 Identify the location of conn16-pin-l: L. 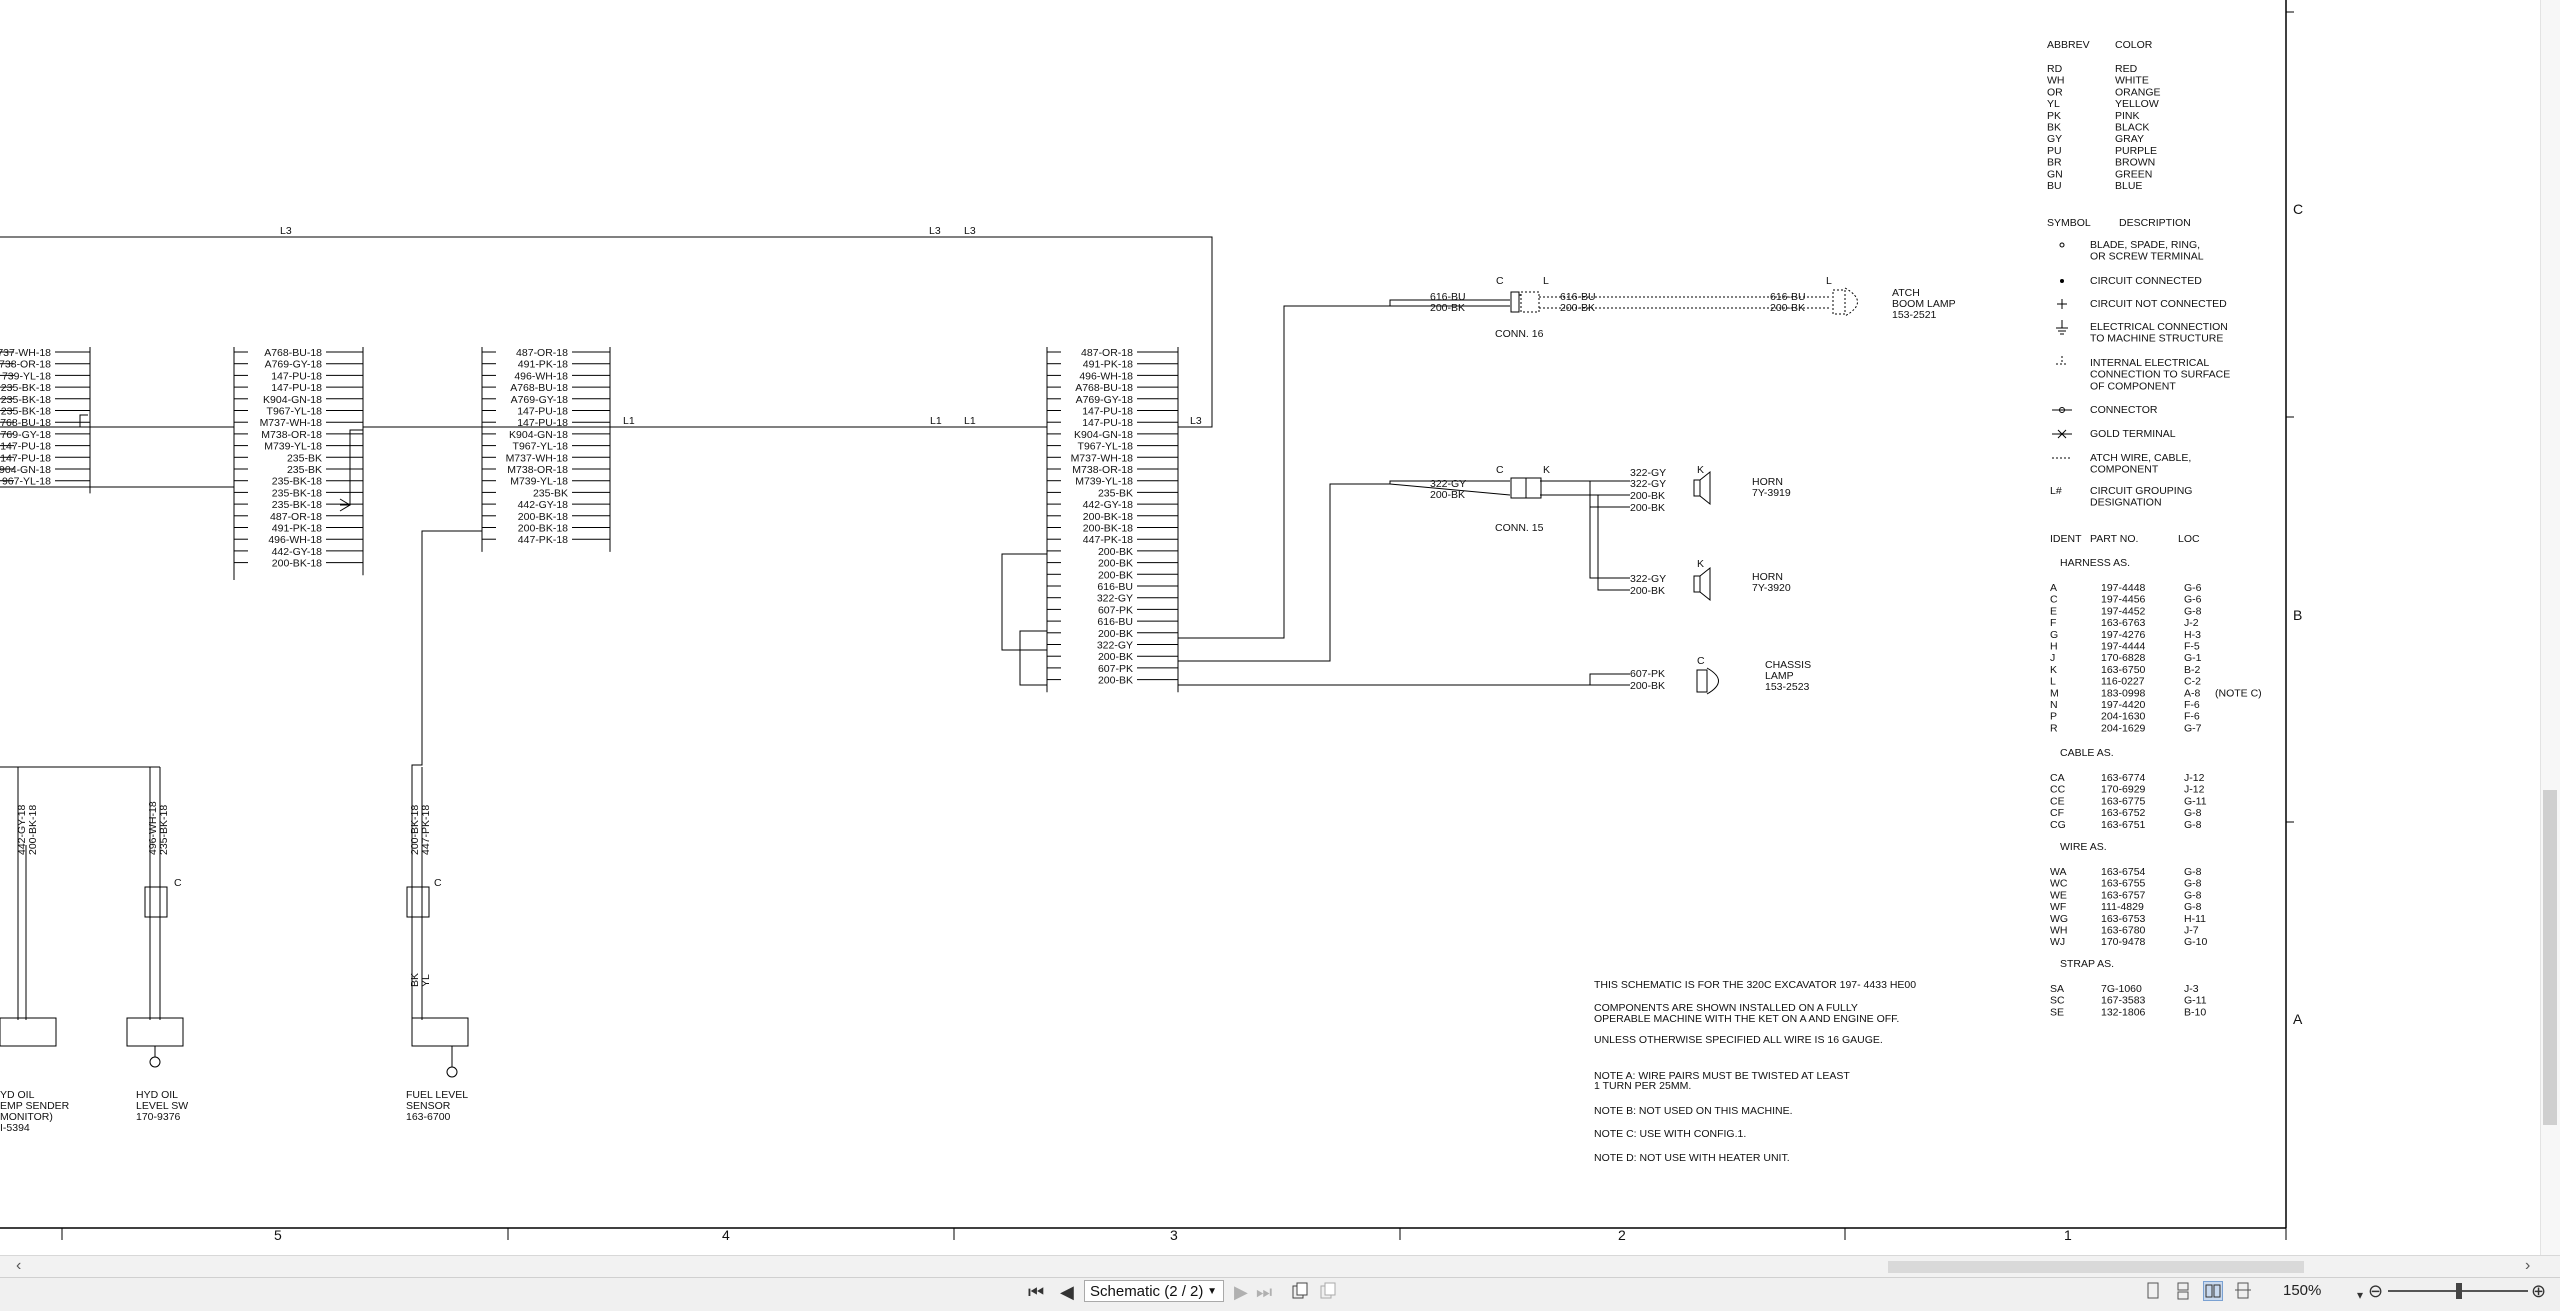
(1546, 281).